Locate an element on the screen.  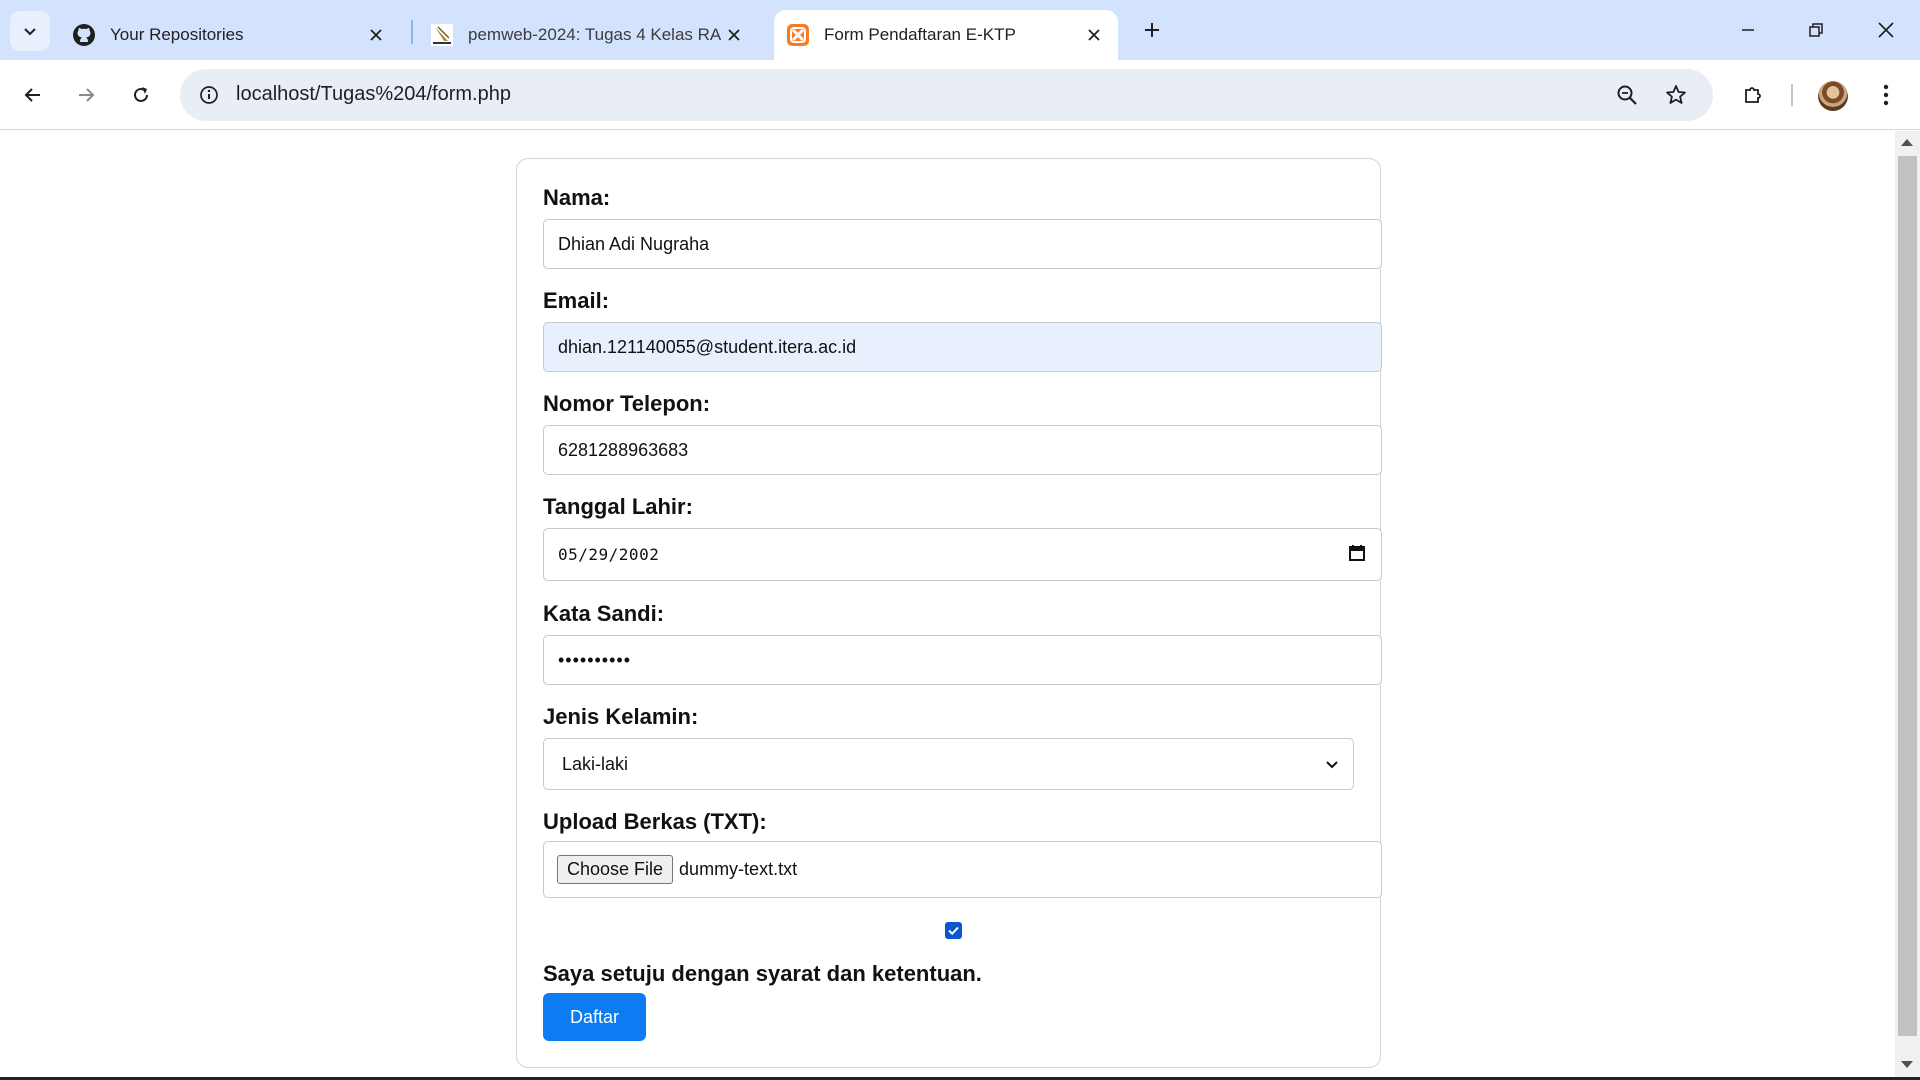
checkmark-icon is located at coordinates (953, 931).